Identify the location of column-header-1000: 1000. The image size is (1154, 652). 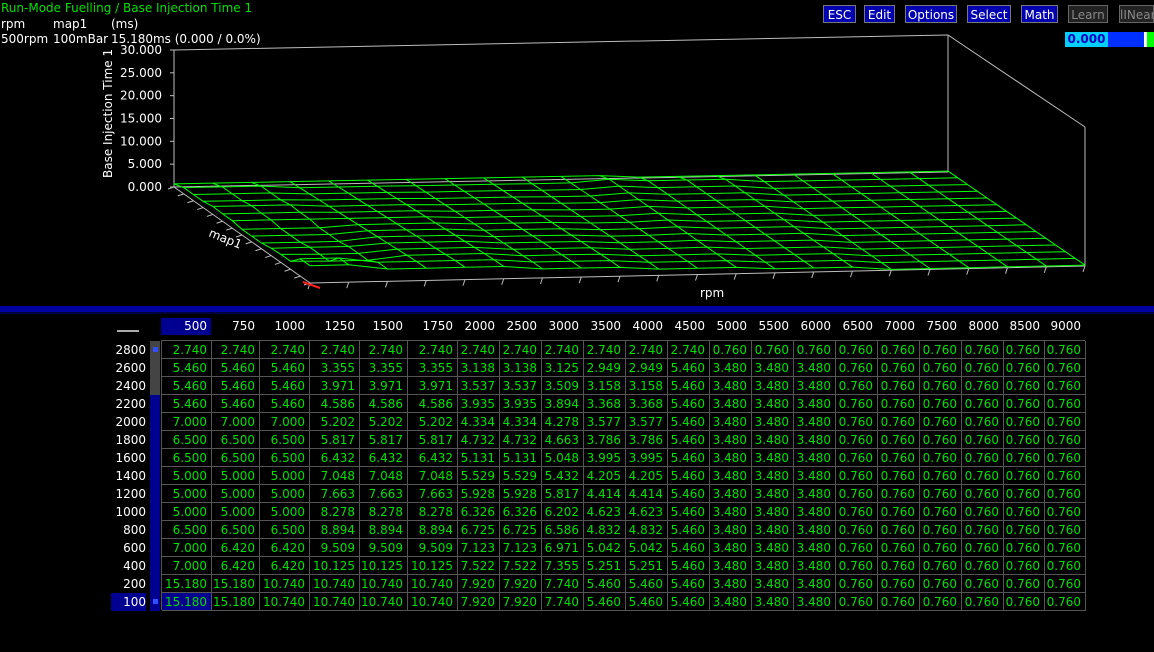
(284, 326).